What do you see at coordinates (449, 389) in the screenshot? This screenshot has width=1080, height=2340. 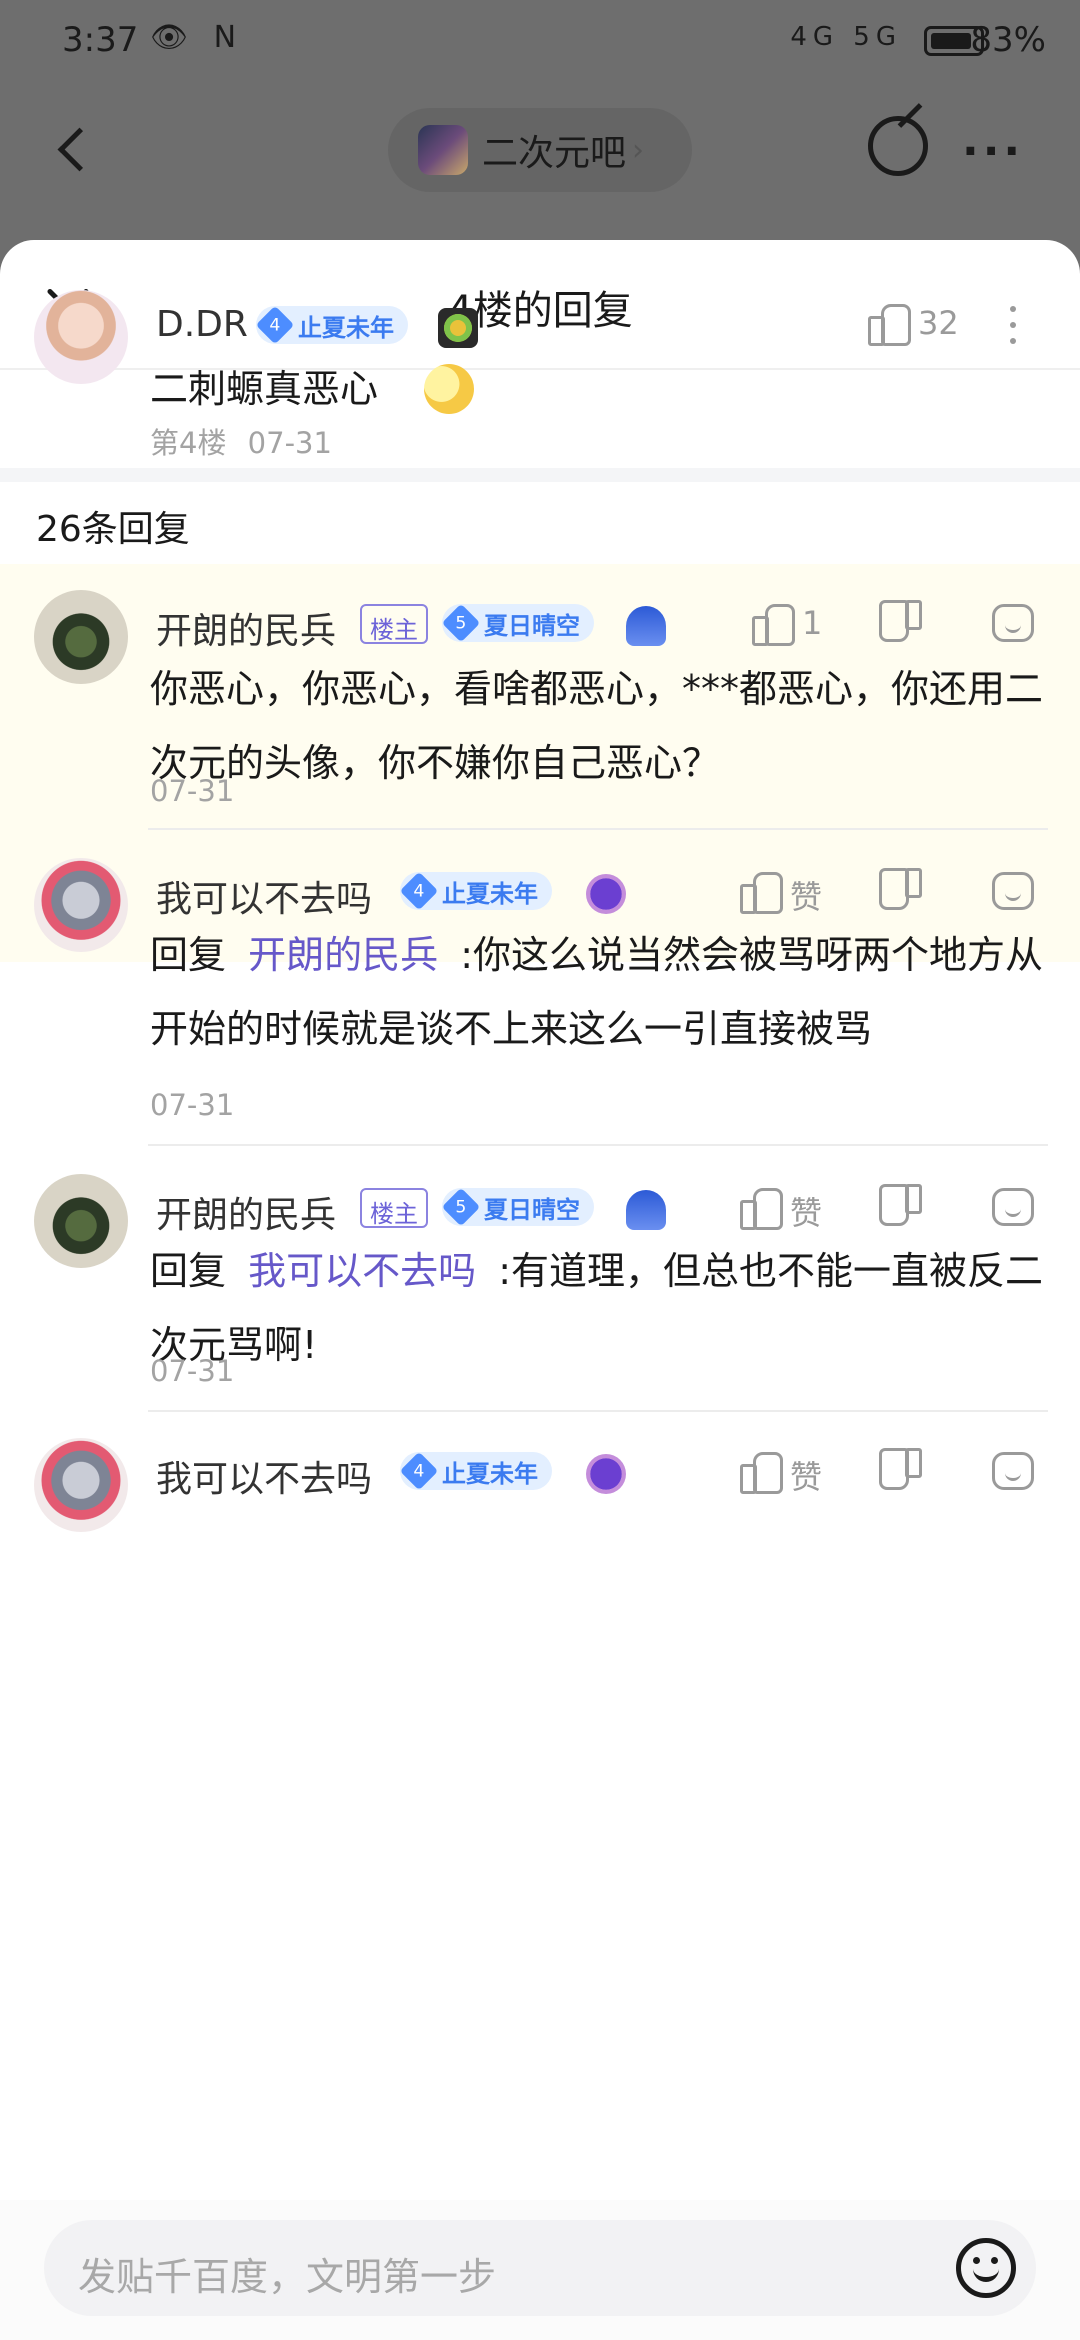 I see `moon-emoji-icon` at bounding box center [449, 389].